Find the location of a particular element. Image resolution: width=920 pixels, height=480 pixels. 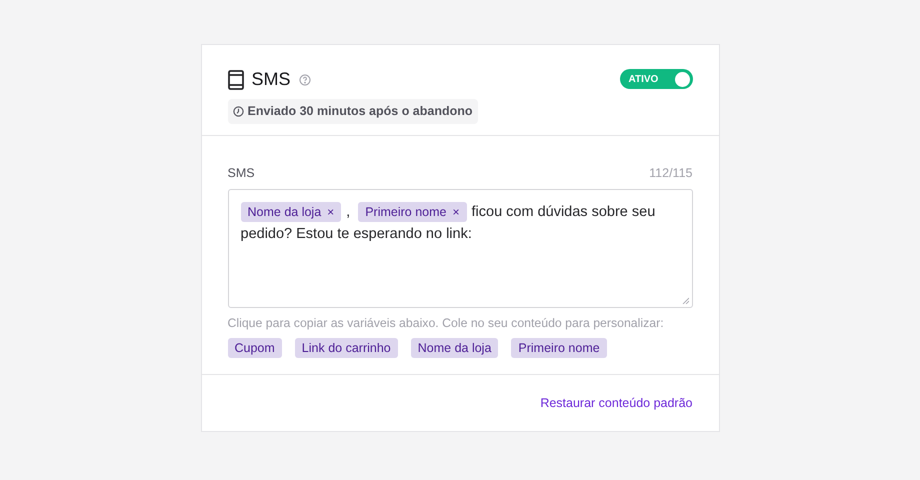

message-text: ficou com dúvidas sobre seu is located at coordinates (564, 212).